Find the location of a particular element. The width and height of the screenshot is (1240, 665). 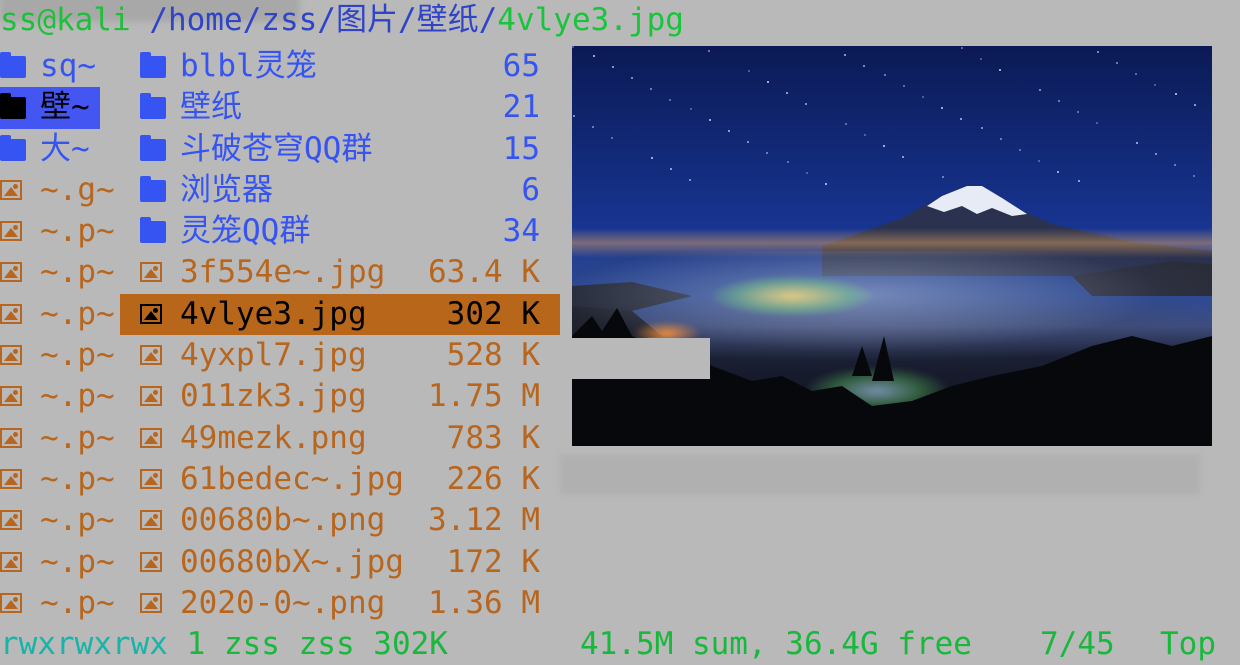

item-name: 49mezk.png is located at coordinates (273, 437).